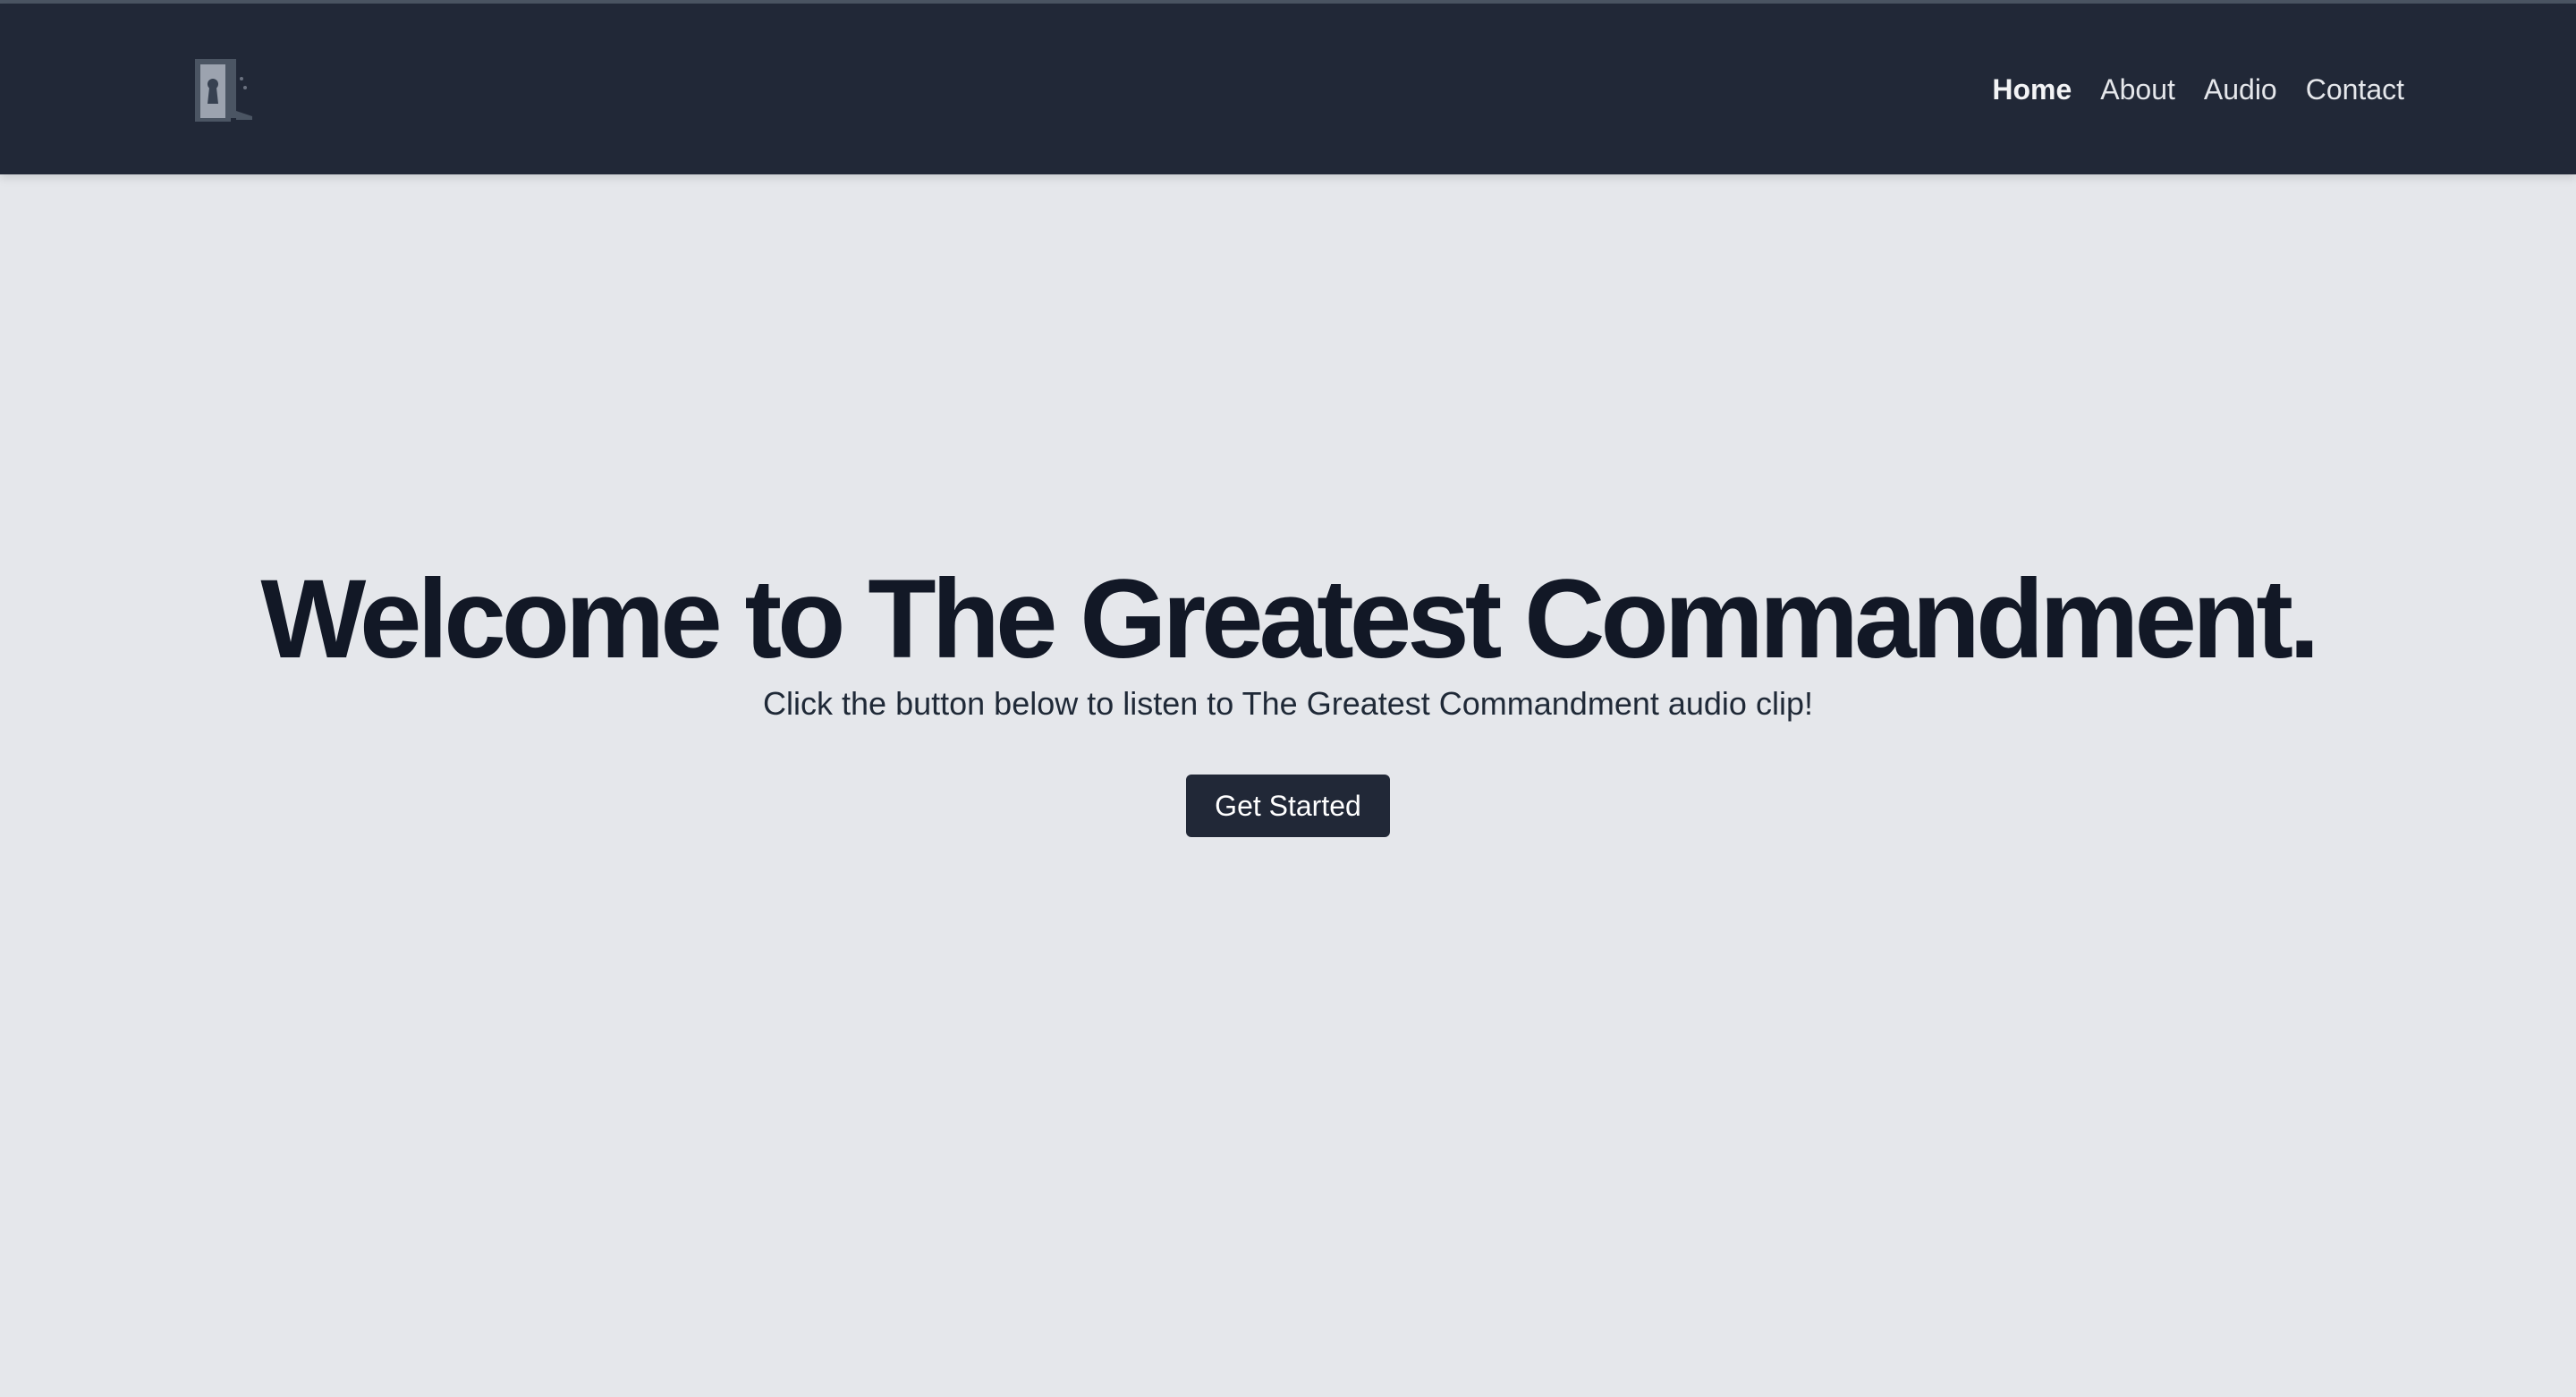 The height and width of the screenshot is (1397, 2576). I want to click on nav-link-audio: Audio, so click(2240, 89).